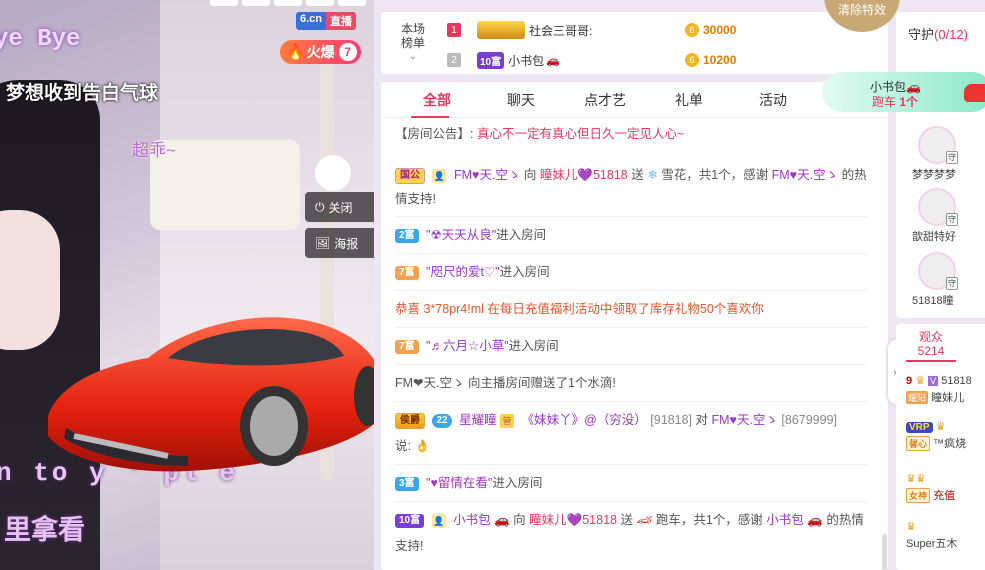  Describe the element at coordinates (339, 243) in the screenshot. I see `poster-button: 🖼 海报` at that location.